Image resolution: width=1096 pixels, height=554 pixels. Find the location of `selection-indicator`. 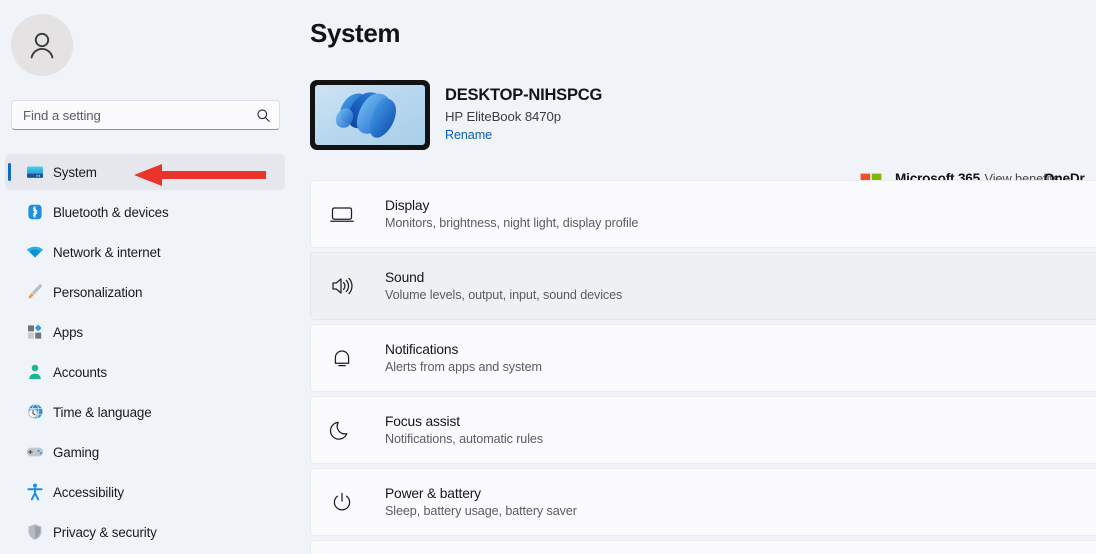

selection-indicator is located at coordinates (9, 172).